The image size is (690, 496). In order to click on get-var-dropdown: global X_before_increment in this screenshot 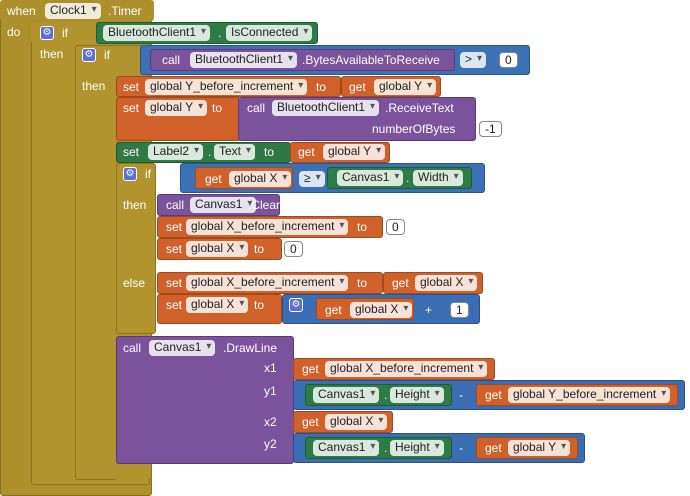, I will do `click(406, 369)`.